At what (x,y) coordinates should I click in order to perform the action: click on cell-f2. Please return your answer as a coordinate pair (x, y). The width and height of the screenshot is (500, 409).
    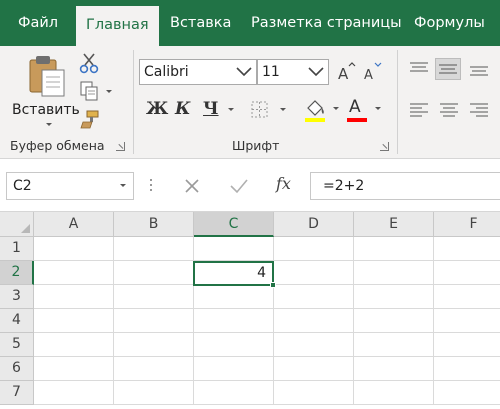
    Looking at the image, I should click on (467, 273).